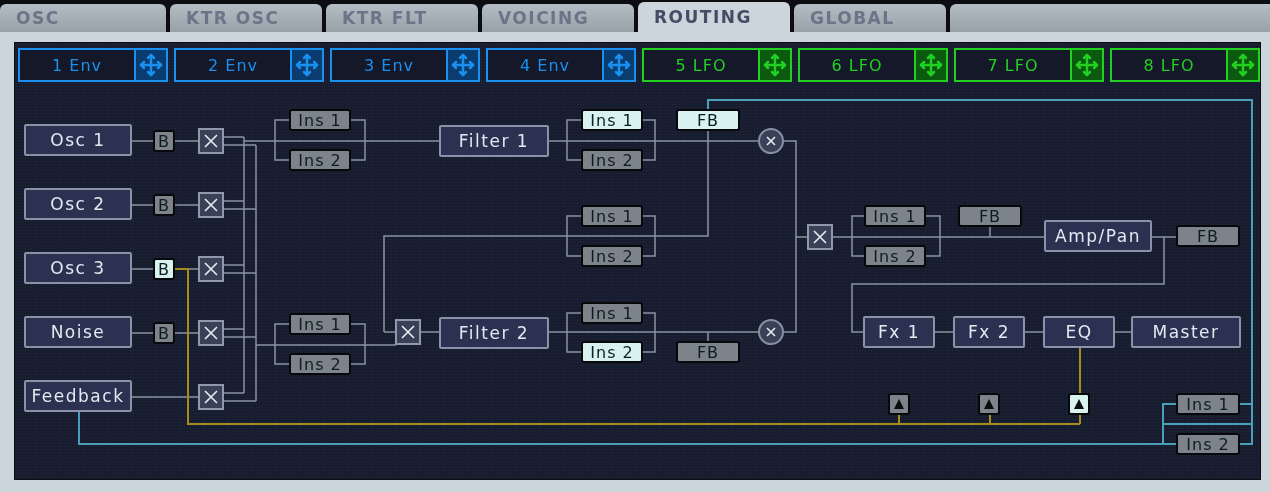 The image size is (1270, 492). I want to click on effect-block: EQ, so click(1079, 332).